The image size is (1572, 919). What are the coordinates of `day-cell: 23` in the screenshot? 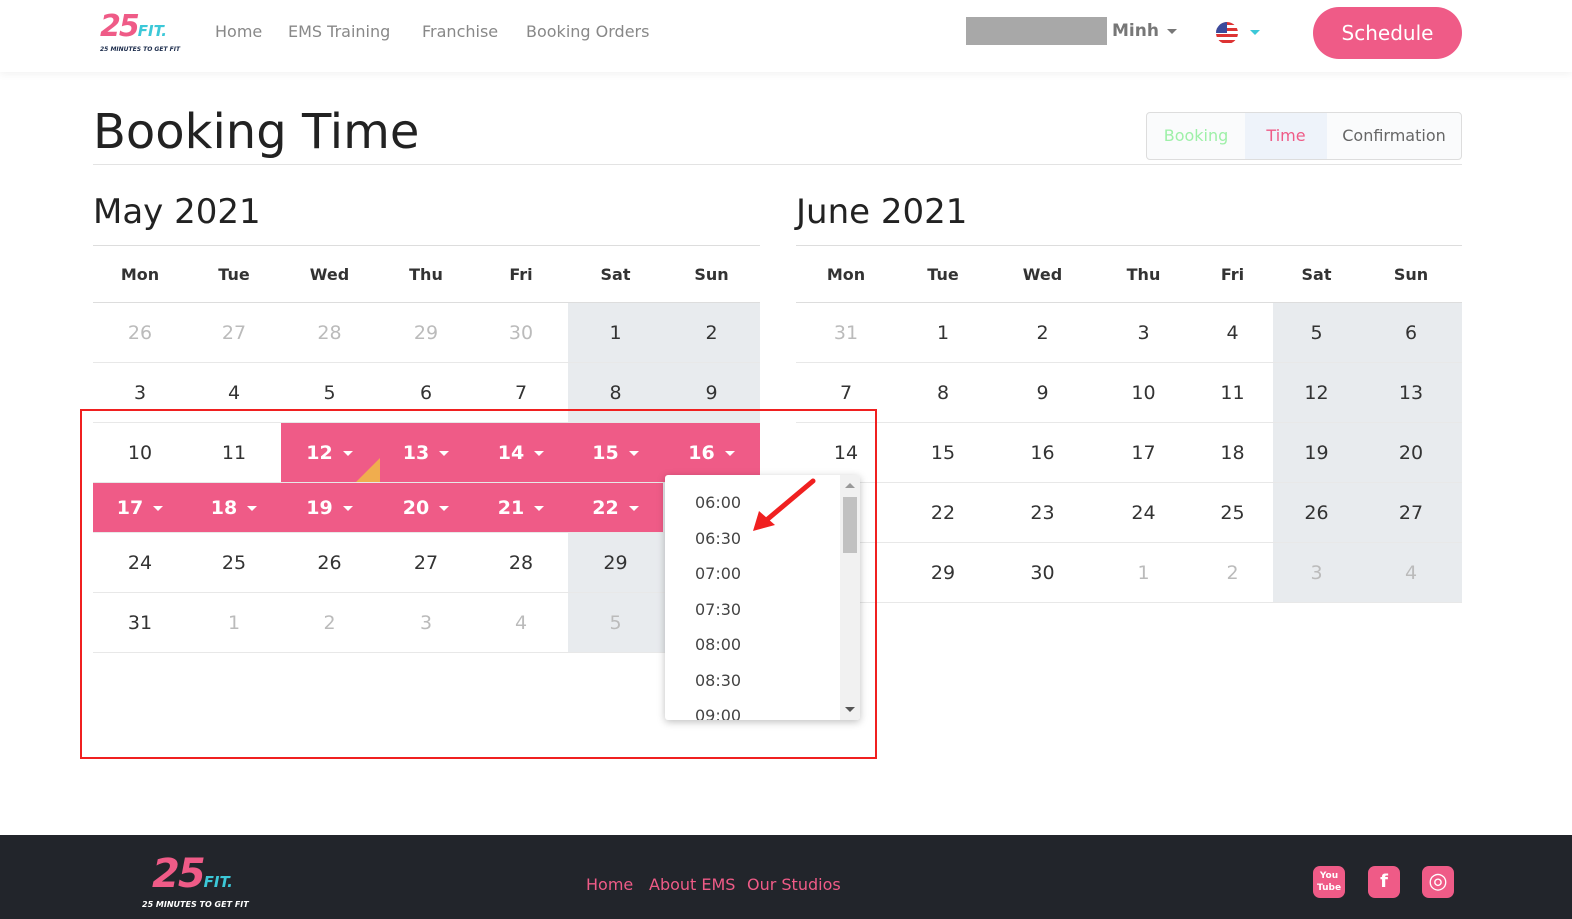 It's located at (1042, 512).